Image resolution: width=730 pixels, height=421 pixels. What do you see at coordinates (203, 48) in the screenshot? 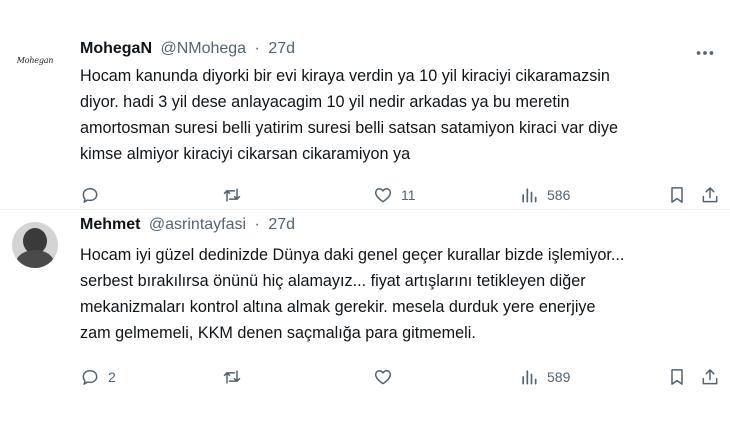
I see `handle: @NMohega` at bounding box center [203, 48].